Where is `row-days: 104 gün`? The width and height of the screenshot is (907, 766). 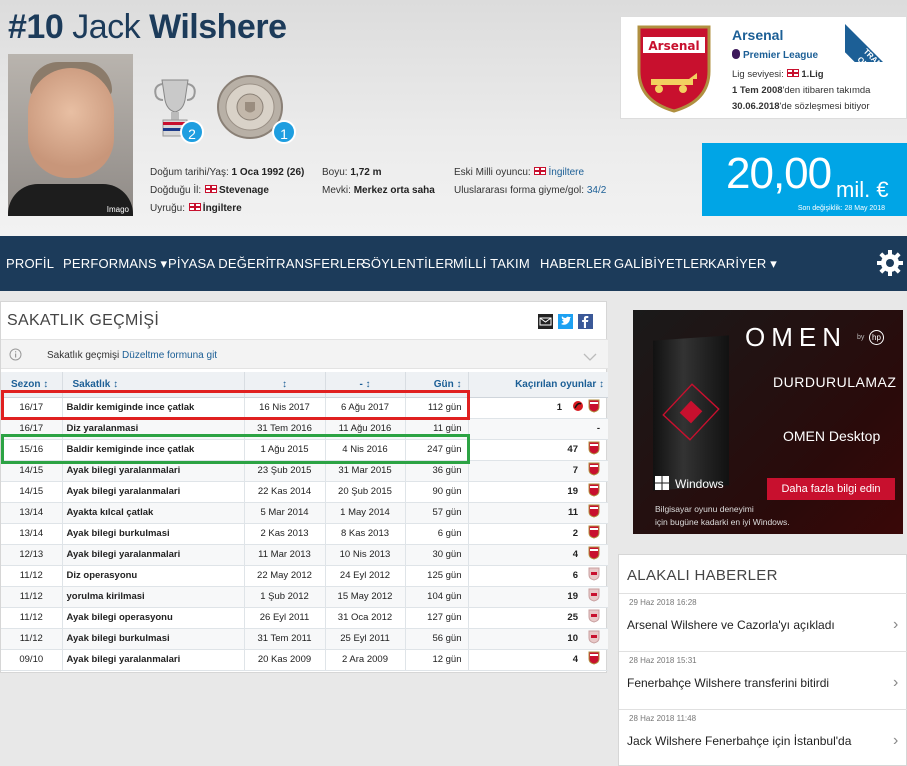 row-days: 104 gün is located at coordinates (437, 597).